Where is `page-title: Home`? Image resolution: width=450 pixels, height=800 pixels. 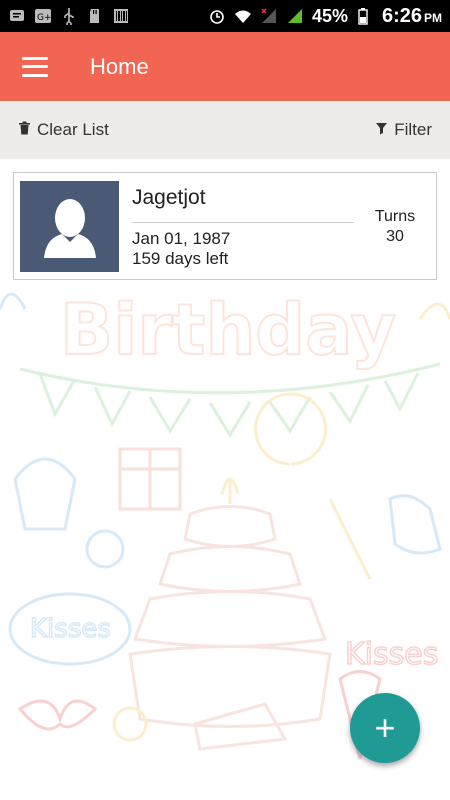 page-title: Home is located at coordinates (119, 66).